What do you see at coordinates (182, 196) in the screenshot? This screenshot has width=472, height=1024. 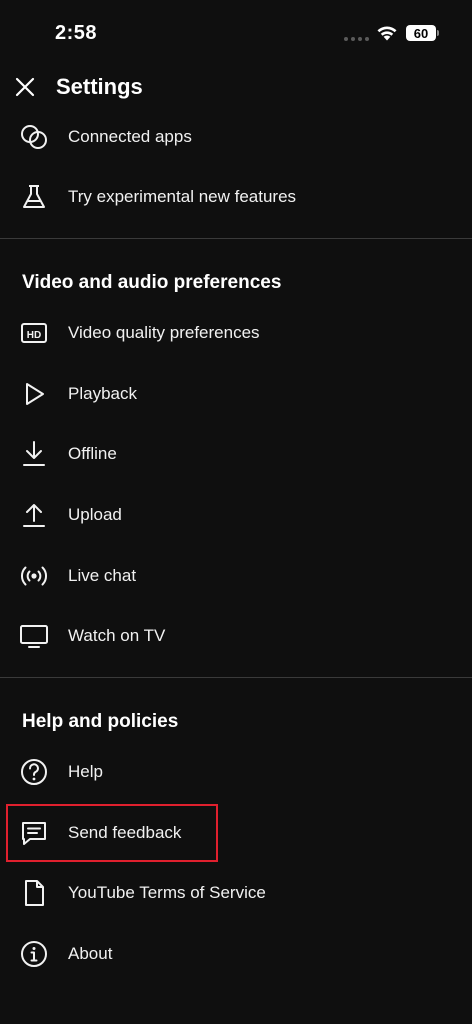 I see `menu-item-label: Try experimental new features` at bounding box center [182, 196].